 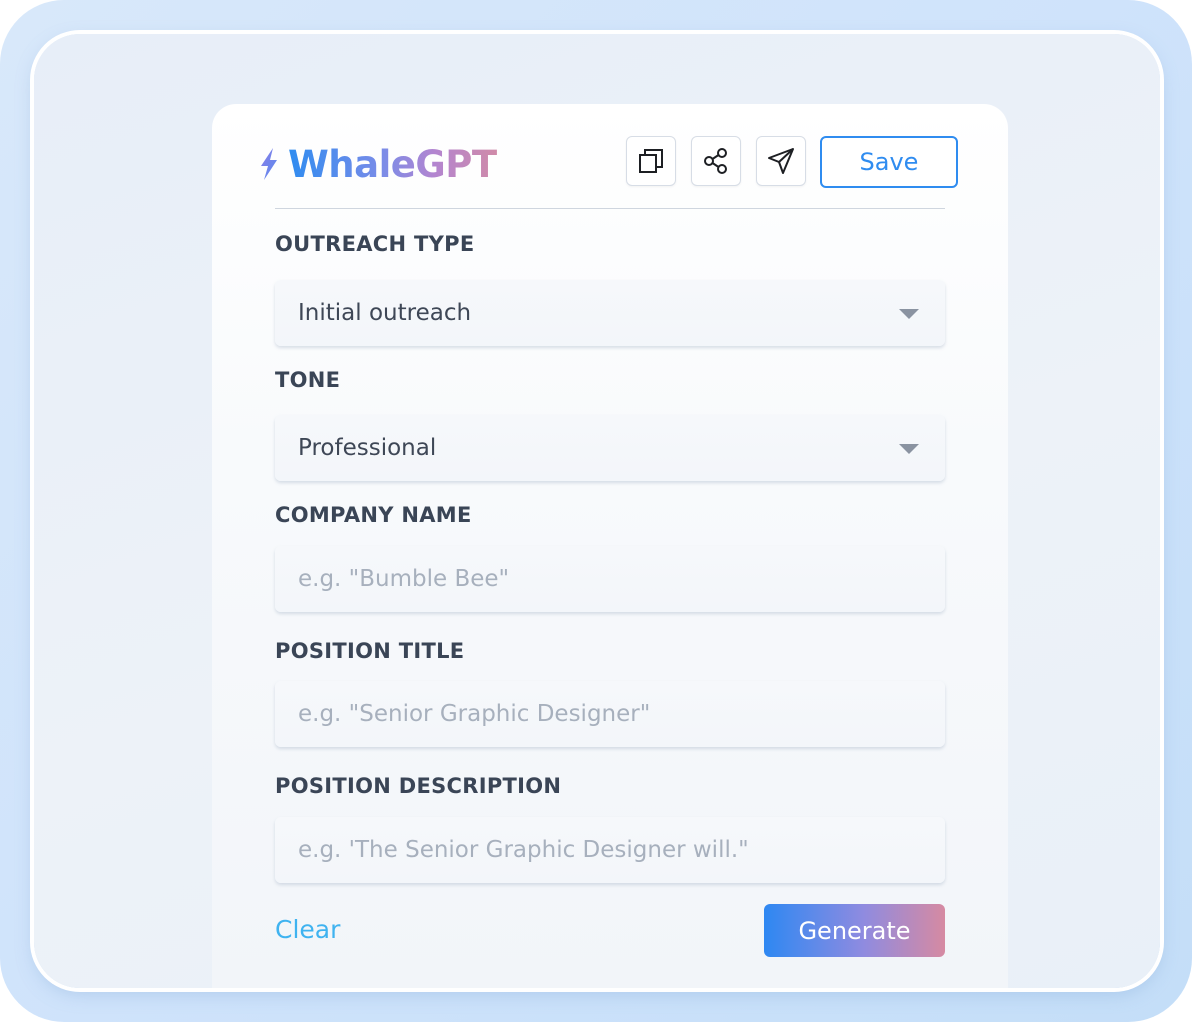 I want to click on clear-button: Clear, so click(x=307, y=930).